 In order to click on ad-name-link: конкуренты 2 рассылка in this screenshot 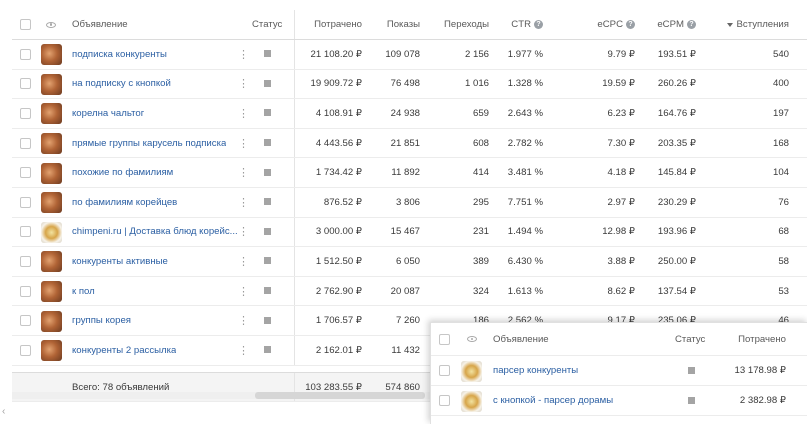, I will do `click(124, 350)`.